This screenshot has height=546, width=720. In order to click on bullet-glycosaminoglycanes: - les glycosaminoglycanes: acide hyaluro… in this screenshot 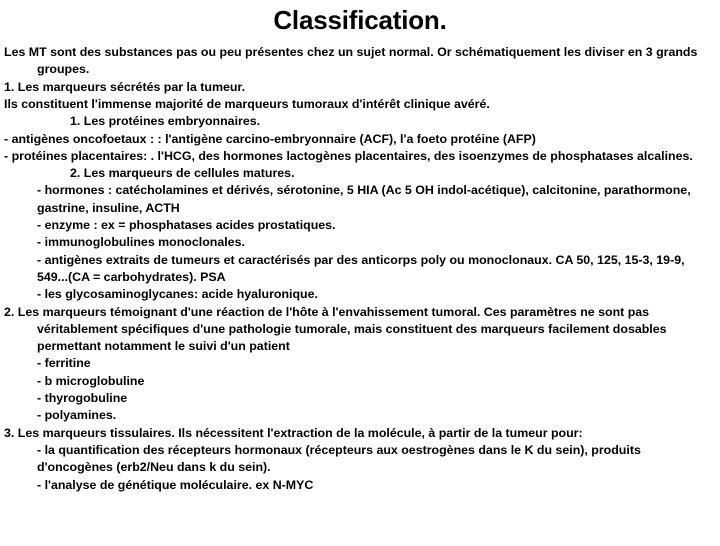, I will do `click(177, 294)`.